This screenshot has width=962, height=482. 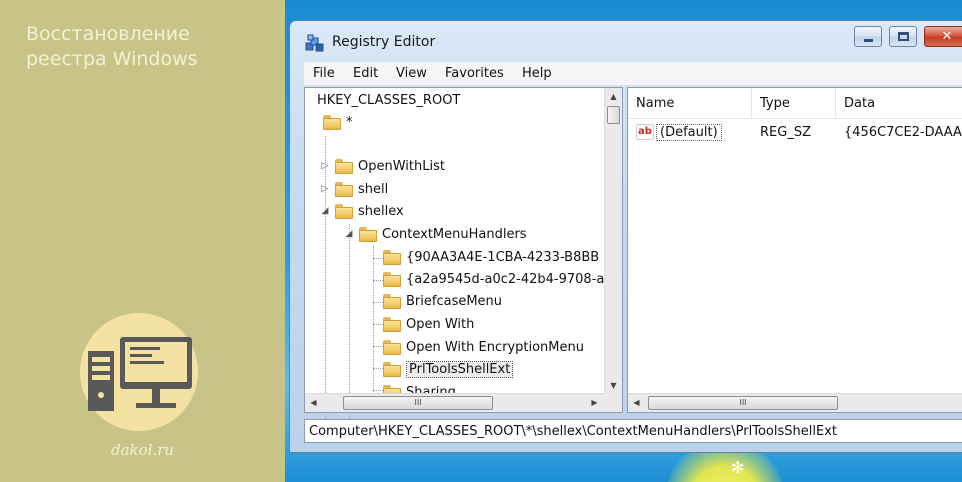 I want to click on site-name: dakol.ru, so click(x=142, y=450).